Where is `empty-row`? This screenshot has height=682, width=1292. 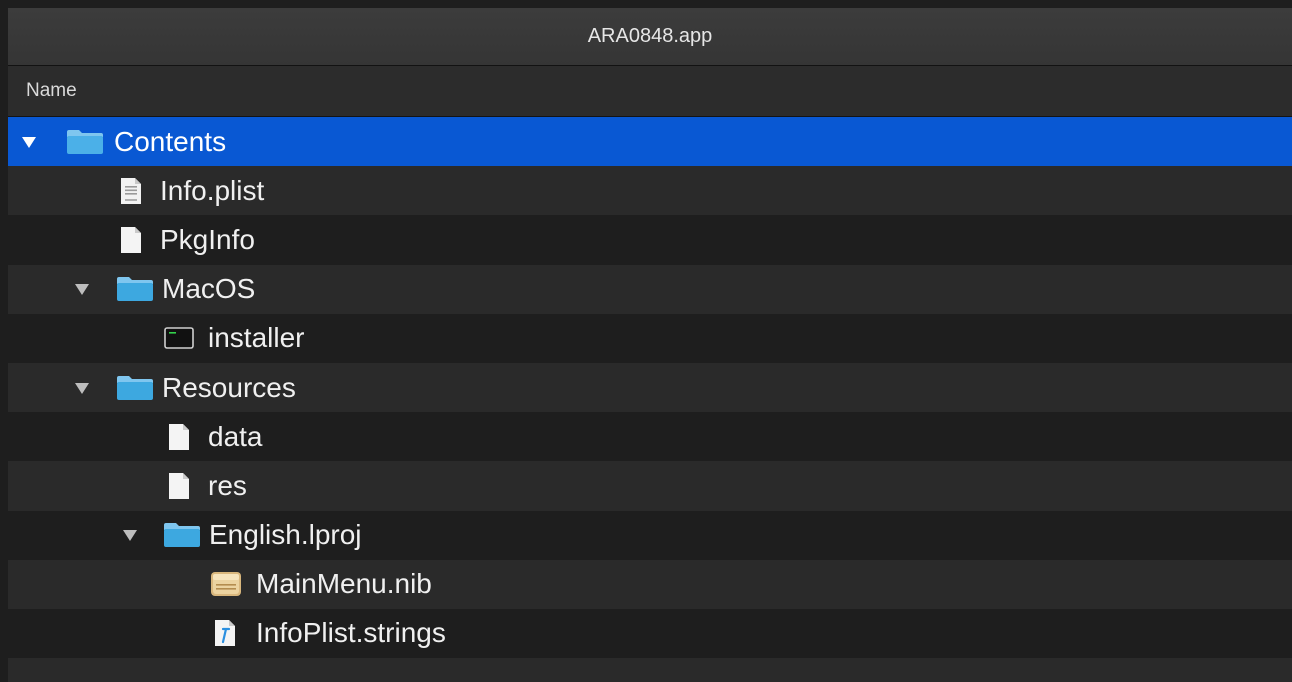
empty-row is located at coordinates (650, 670).